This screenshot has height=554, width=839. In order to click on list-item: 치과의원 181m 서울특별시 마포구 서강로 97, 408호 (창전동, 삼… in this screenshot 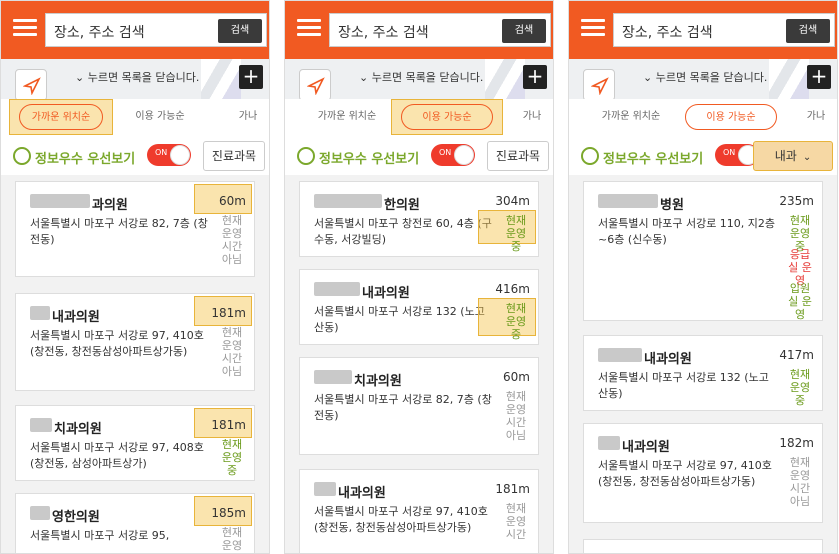, I will do `click(135, 443)`.